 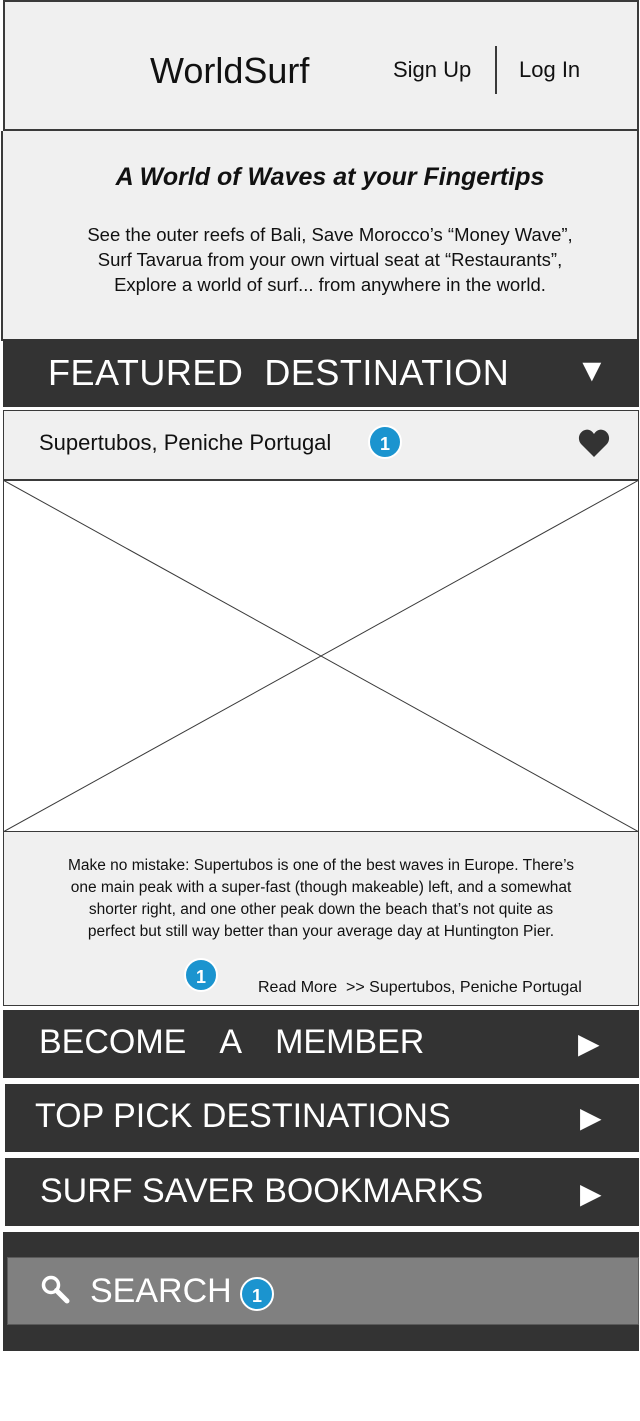 What do you see at coordinates (243, 1116) in the screenshot?
I see `top-pick-destinations-label: TOP PICK DESTINATIONS` at bounding box center [243, 1116].